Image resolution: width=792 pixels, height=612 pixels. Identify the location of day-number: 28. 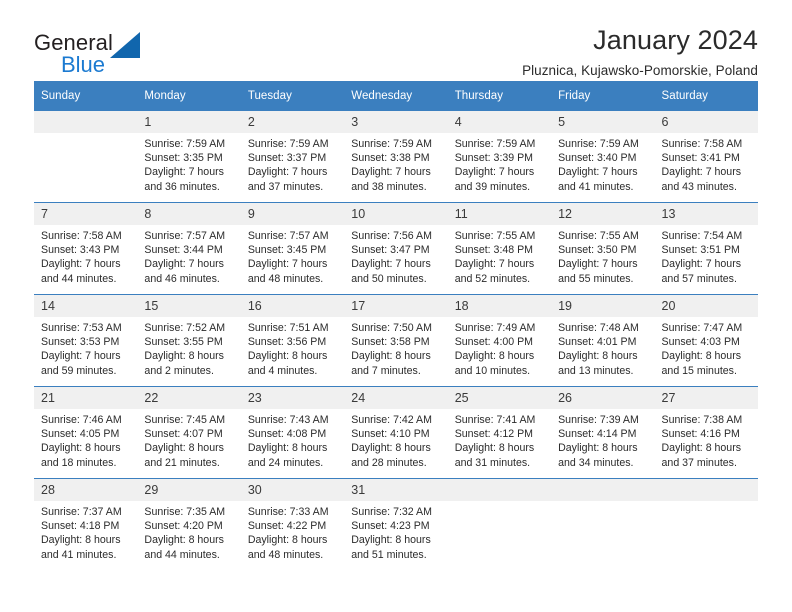
(86, 490).